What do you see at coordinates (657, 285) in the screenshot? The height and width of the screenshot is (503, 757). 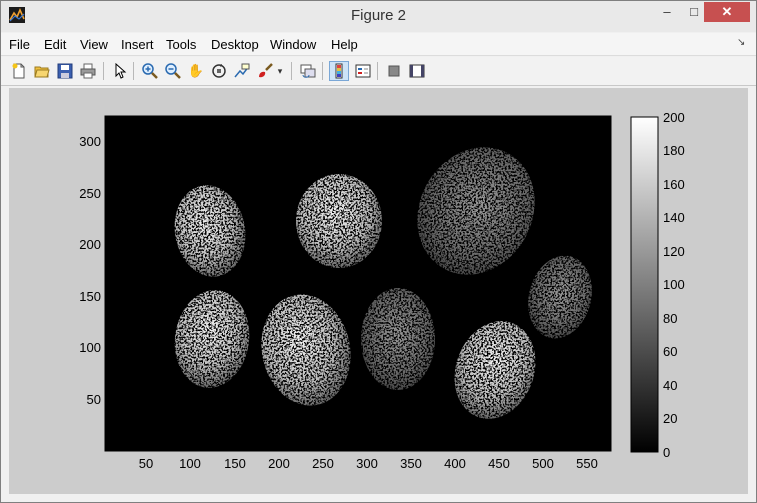 I see `colorbar: 200 180 160 140 120 100 80 60 40 20 0` at bounding box center [657, 285].